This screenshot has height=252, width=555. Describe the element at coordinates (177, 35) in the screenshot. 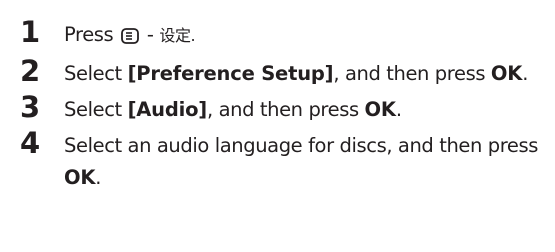

I see `step-text-part: 设定.` at that location.